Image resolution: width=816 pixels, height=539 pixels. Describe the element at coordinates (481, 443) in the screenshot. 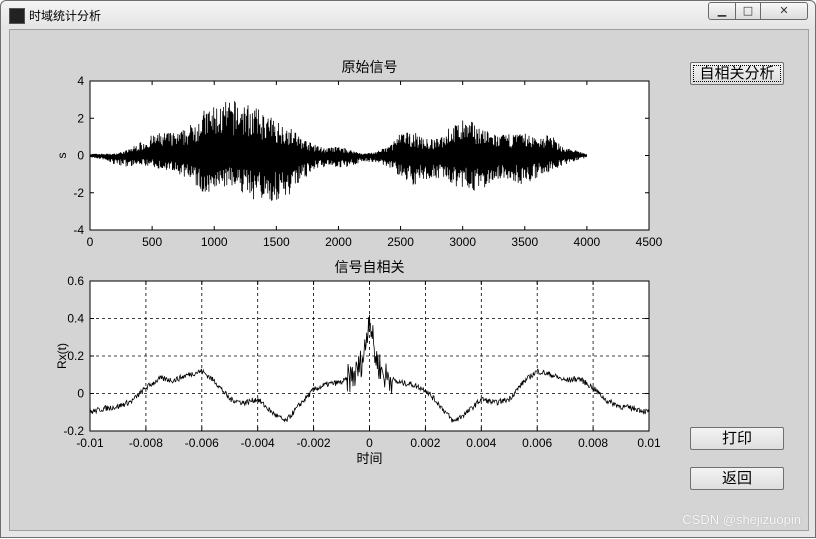

I see `x-tick-label: 0.004` at that location.